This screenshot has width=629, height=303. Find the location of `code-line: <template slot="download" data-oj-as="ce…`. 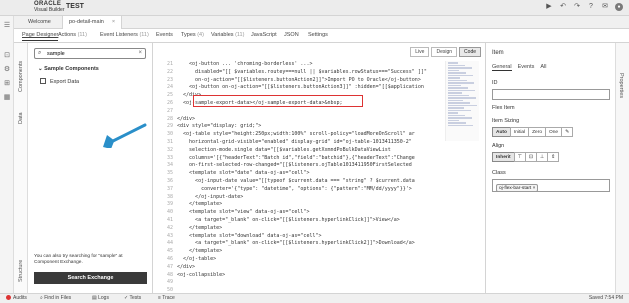

code-line: <template slot="download" data-oj-as="ce… is located at coordinates (309, 237).